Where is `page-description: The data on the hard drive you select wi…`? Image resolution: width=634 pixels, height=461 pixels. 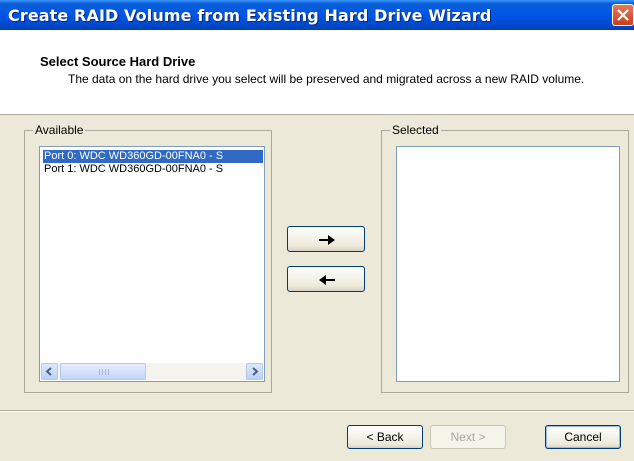
page-description: The data on the hard drive you select wi… is located at coordinates (326, 79).